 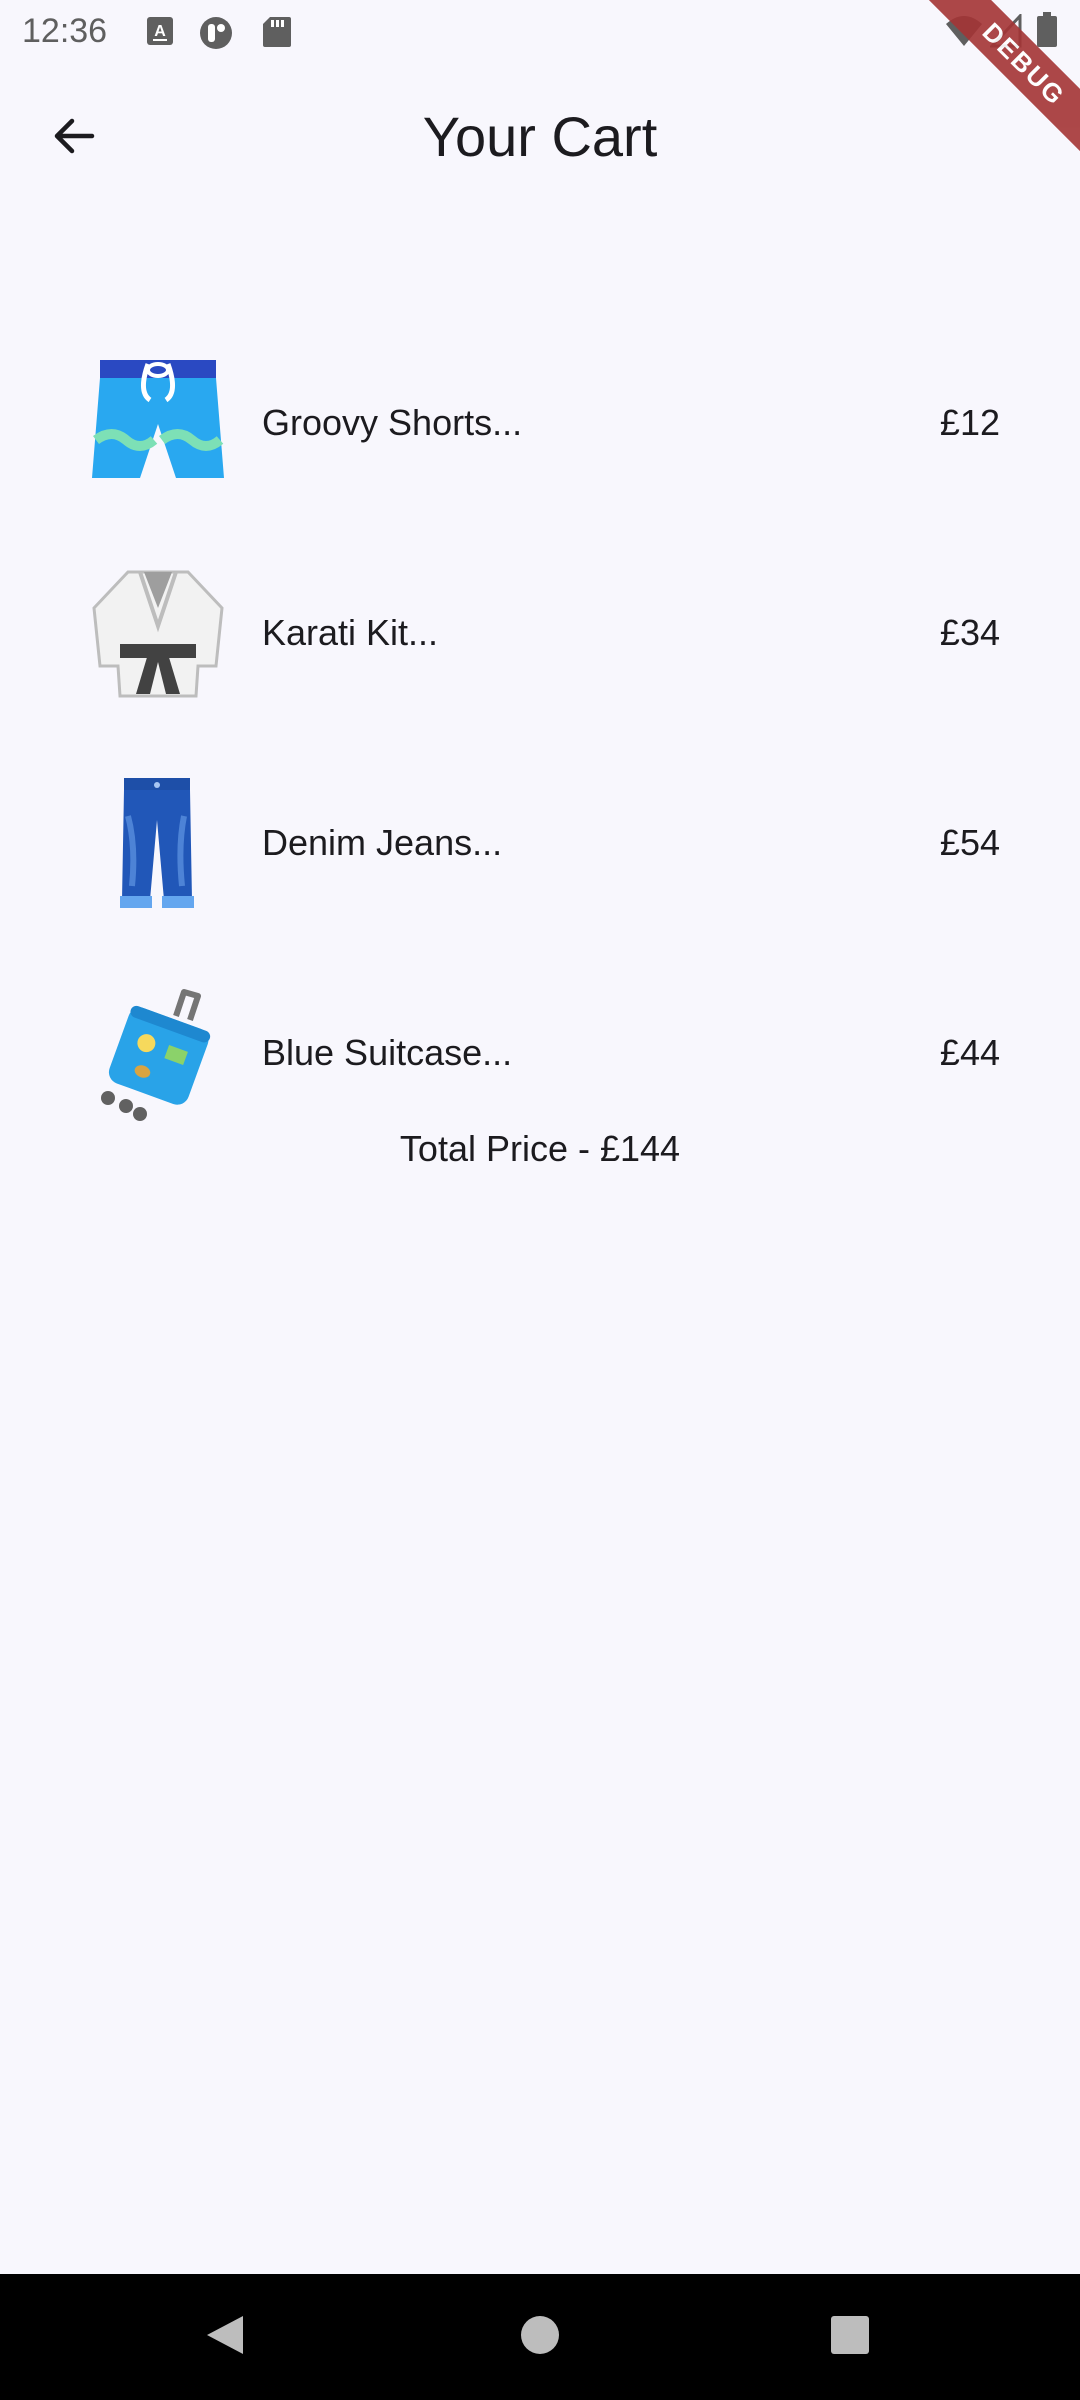 I want to click on status-bar: 12:36 A, so click(x=540, y=32).